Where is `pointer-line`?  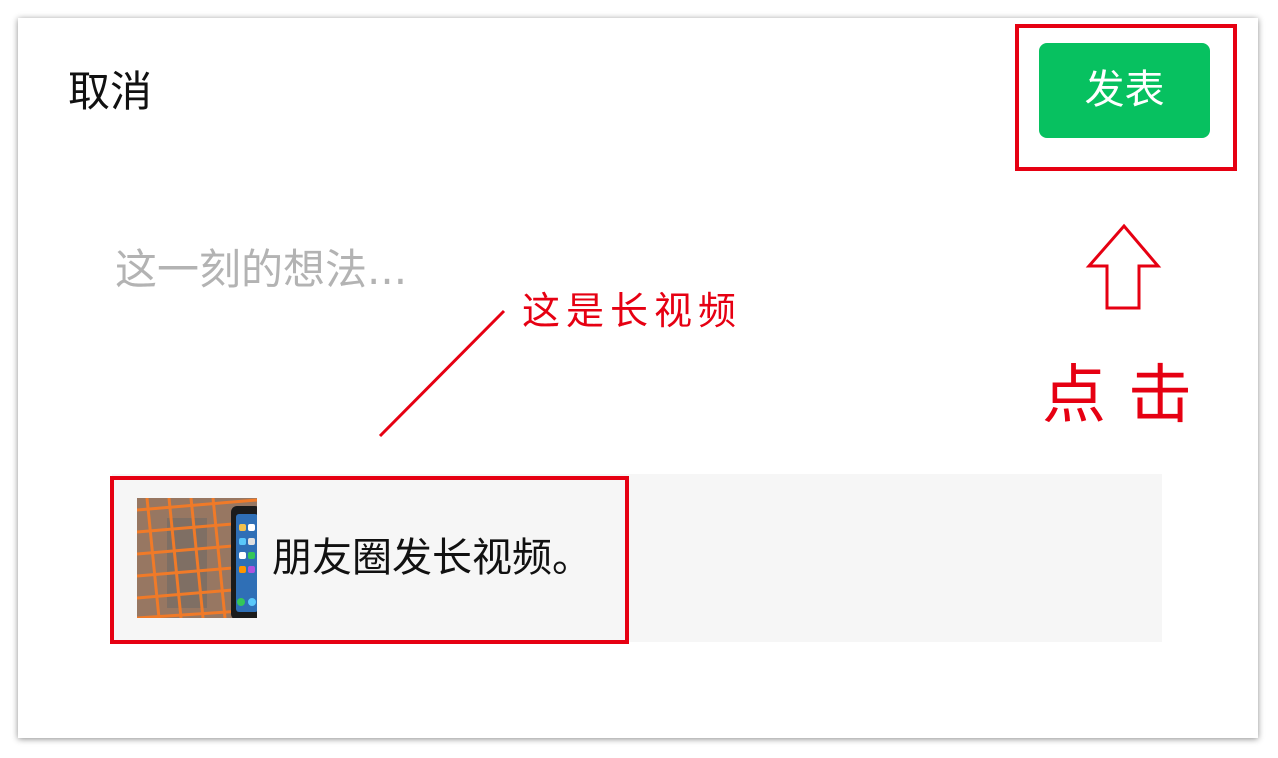
pointer-line is located at coordinates (442, 373).